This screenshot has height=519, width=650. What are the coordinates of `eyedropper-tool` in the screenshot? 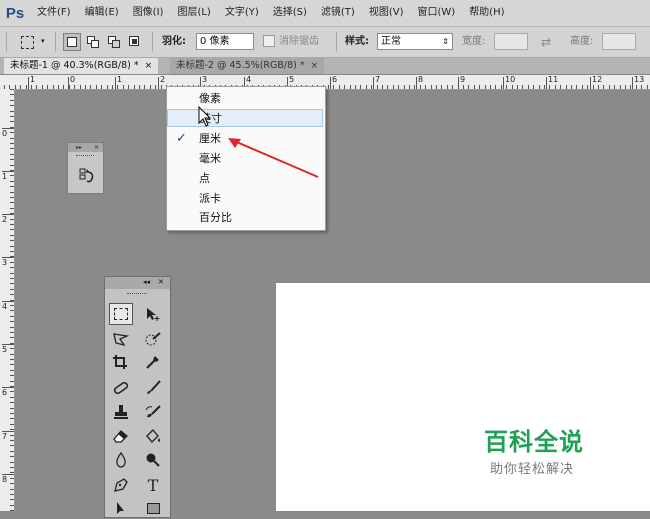 It's located at (153, 362).